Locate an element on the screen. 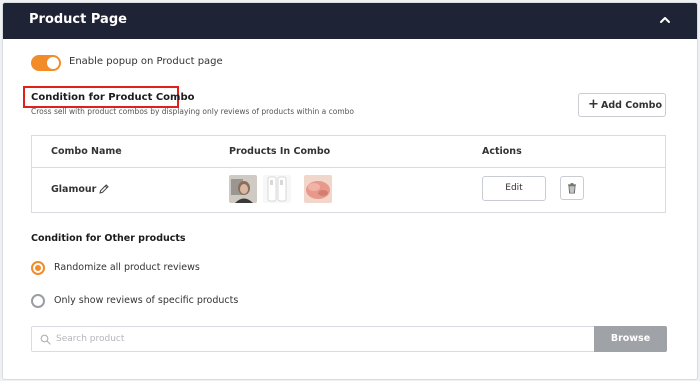  table-divider is located at coordinates (348, 167).